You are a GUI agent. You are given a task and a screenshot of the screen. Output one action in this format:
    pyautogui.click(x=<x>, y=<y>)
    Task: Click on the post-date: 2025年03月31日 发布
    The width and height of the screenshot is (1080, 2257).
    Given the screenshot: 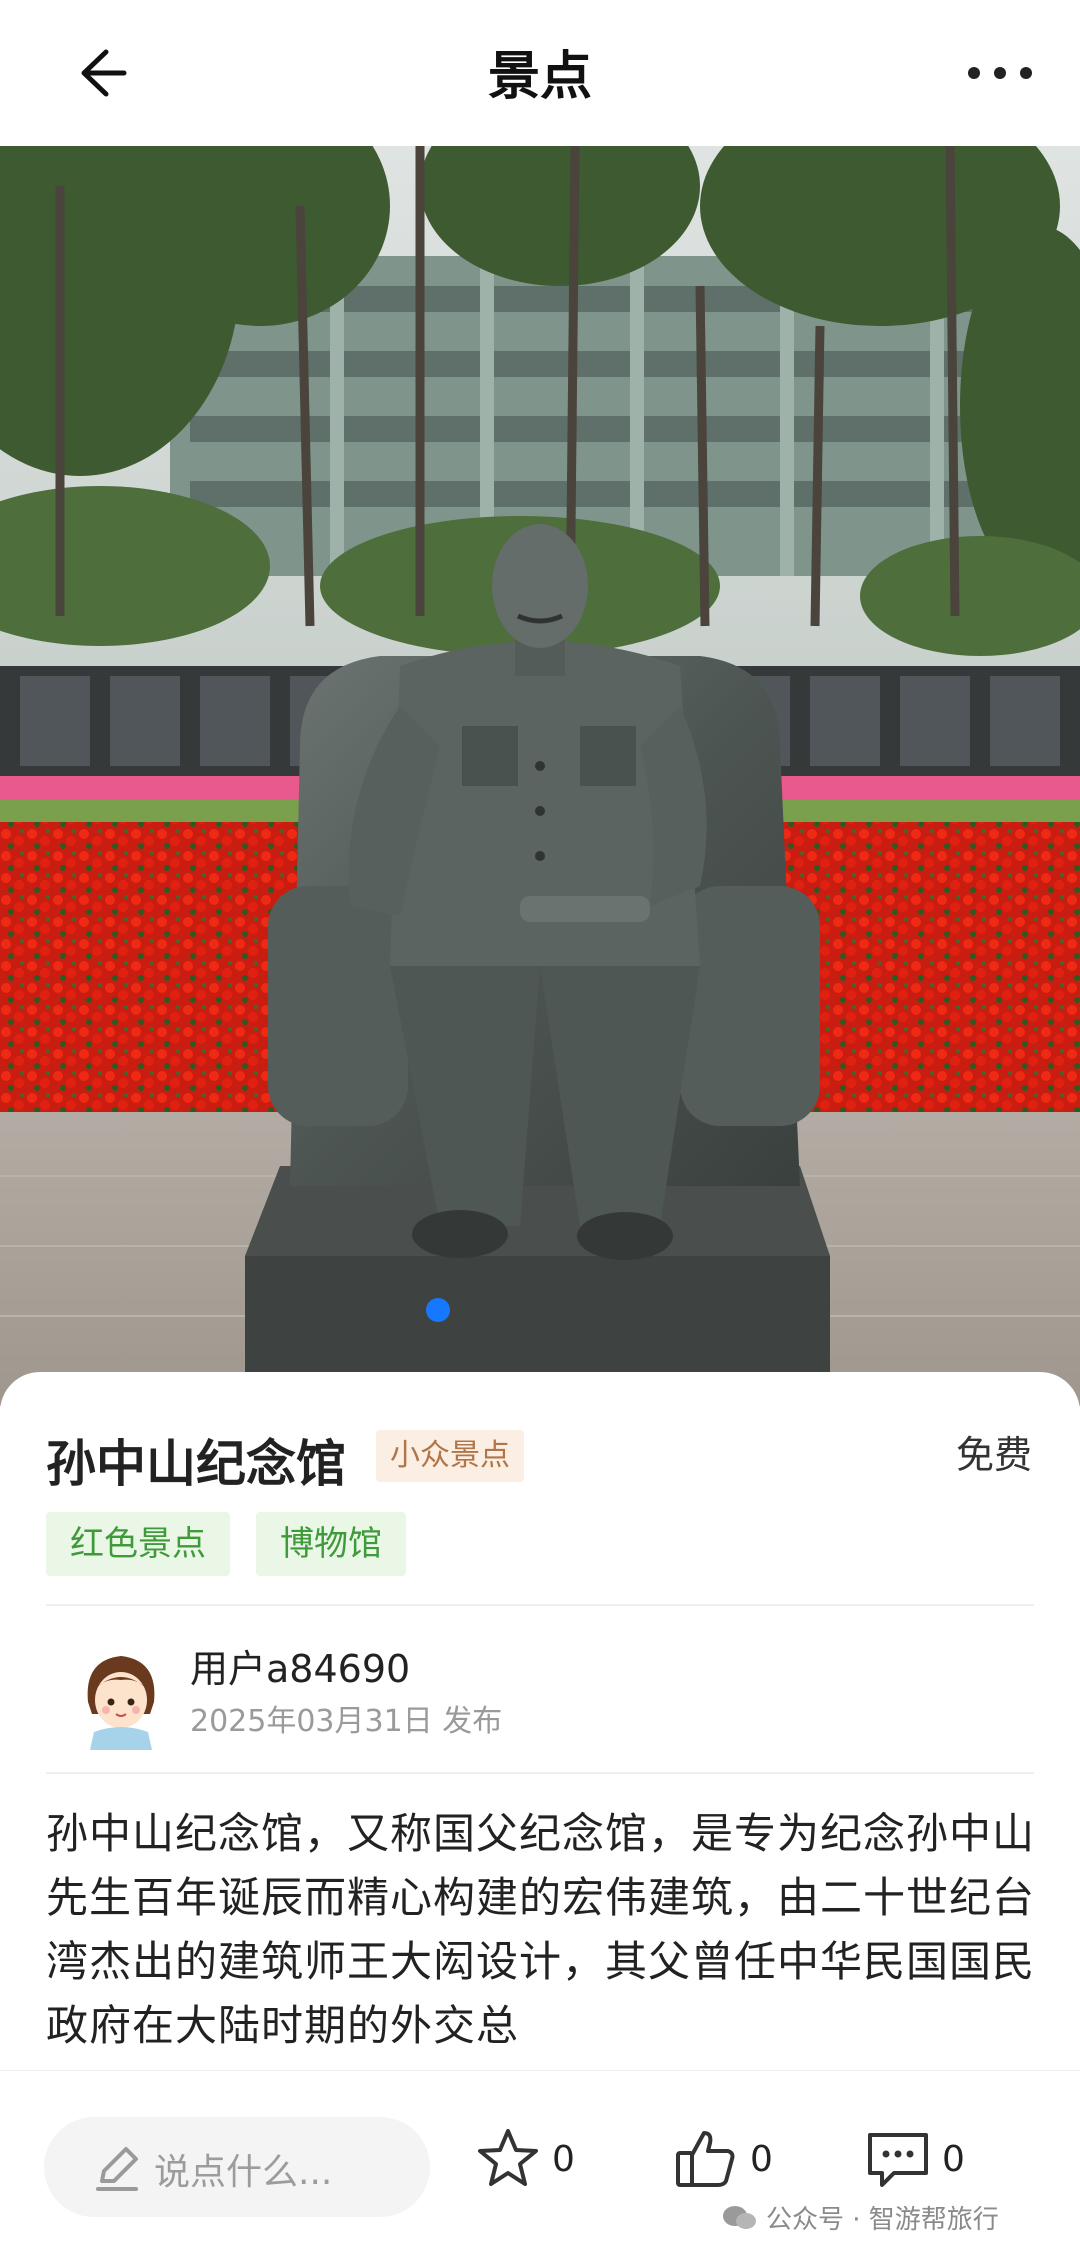 What is the action you would take?
    pyautogui.click(x=346, y=1721)
    